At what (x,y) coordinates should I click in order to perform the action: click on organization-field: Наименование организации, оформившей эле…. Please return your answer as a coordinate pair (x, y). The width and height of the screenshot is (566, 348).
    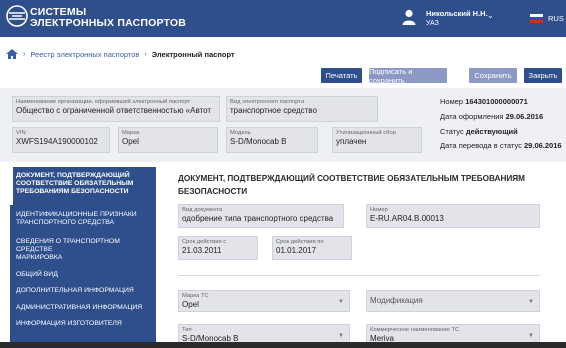
    Looking at the image, I should click on (116, 109).